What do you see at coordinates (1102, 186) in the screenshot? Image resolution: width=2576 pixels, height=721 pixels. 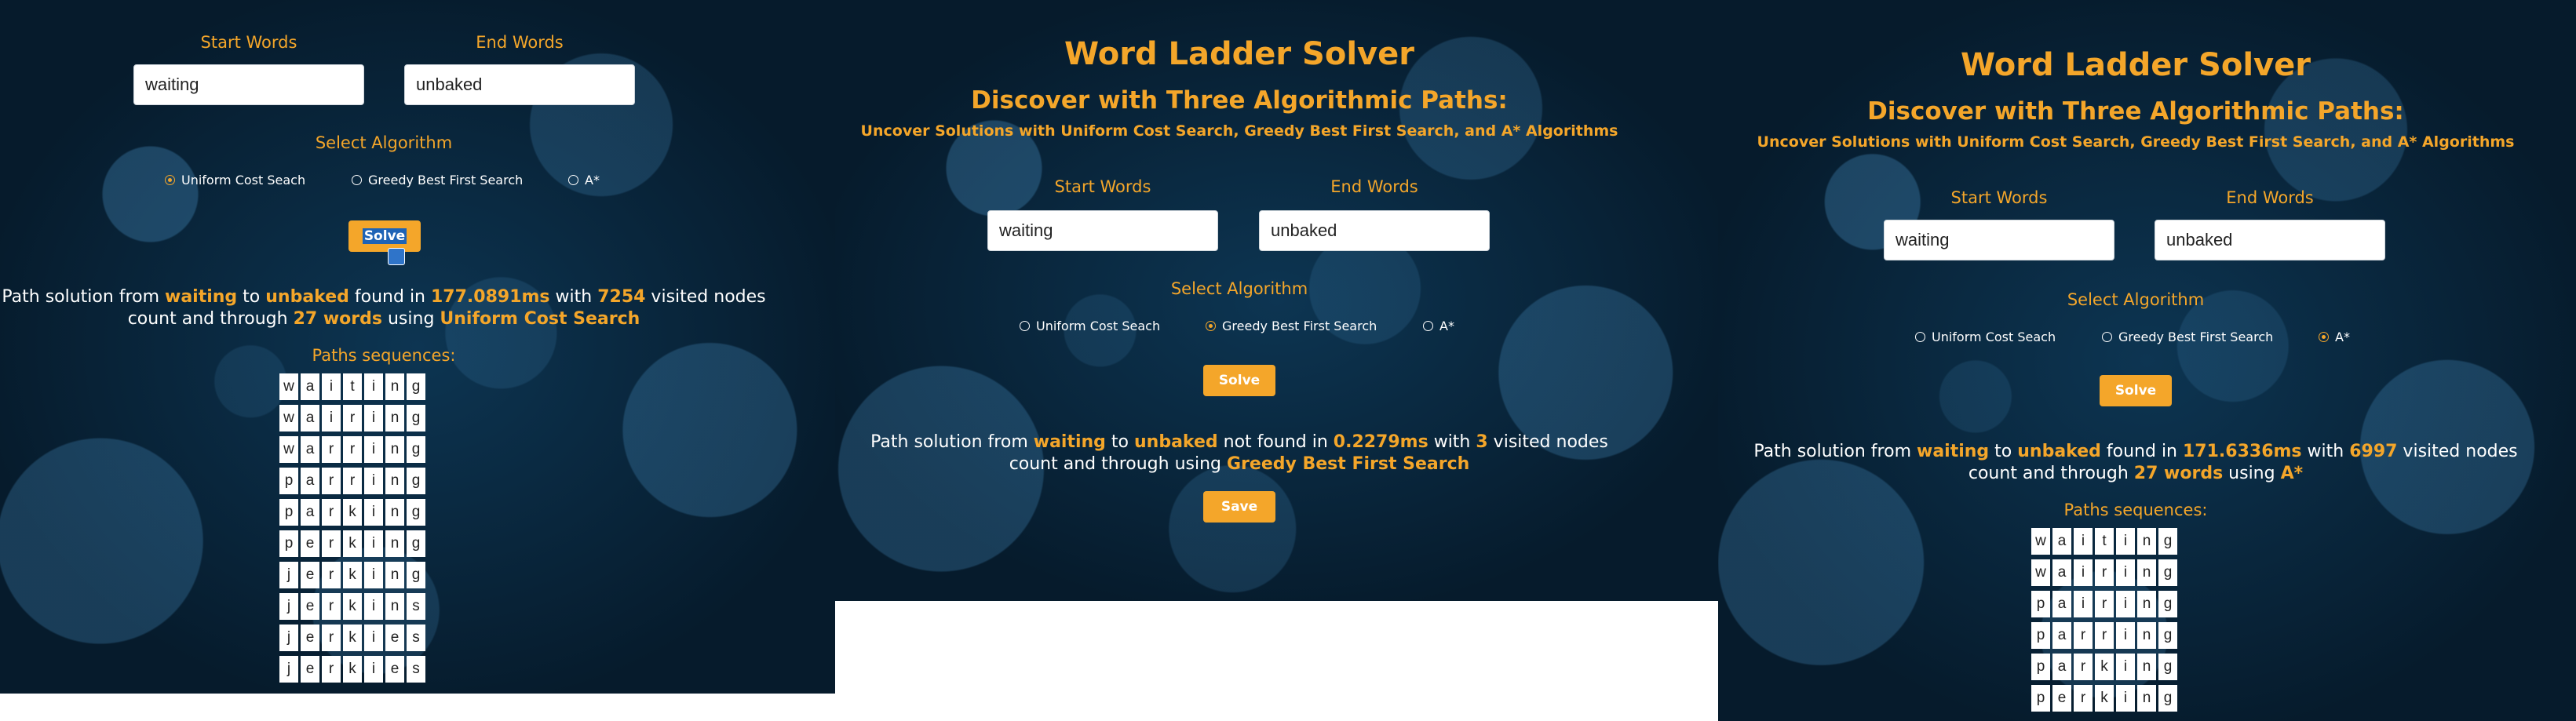 I see `start-words-label: Start Words` at bounding box center [1102, 186].